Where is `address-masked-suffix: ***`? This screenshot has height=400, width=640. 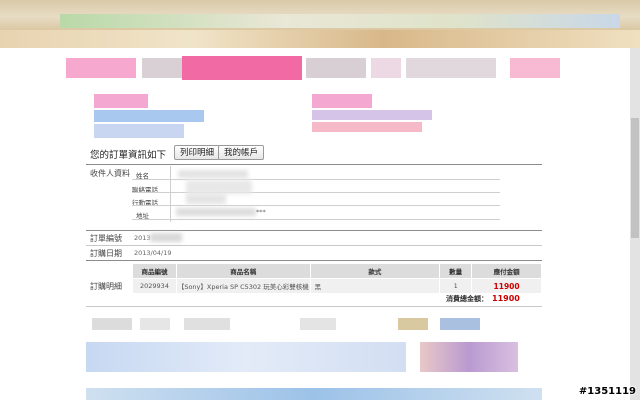 address-masked-suffix: *** is located at coordinates (261, 212).